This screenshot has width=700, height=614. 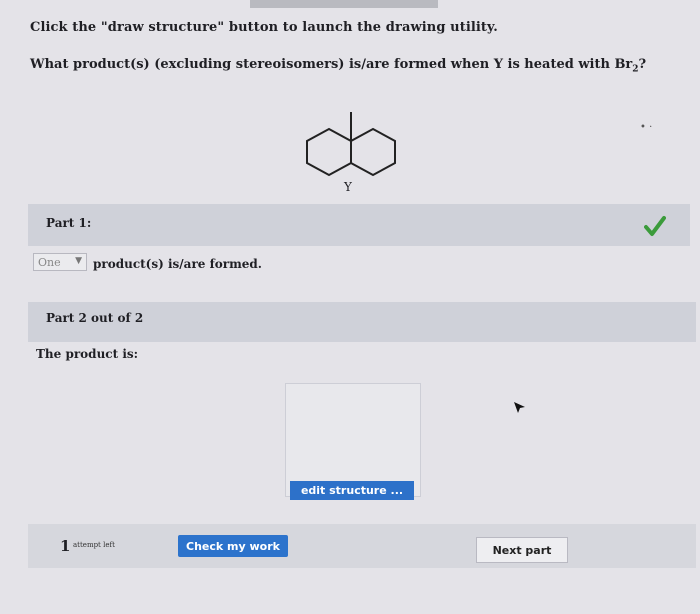 I want to click on molecule-label: Y, so click(x=348, y=187).